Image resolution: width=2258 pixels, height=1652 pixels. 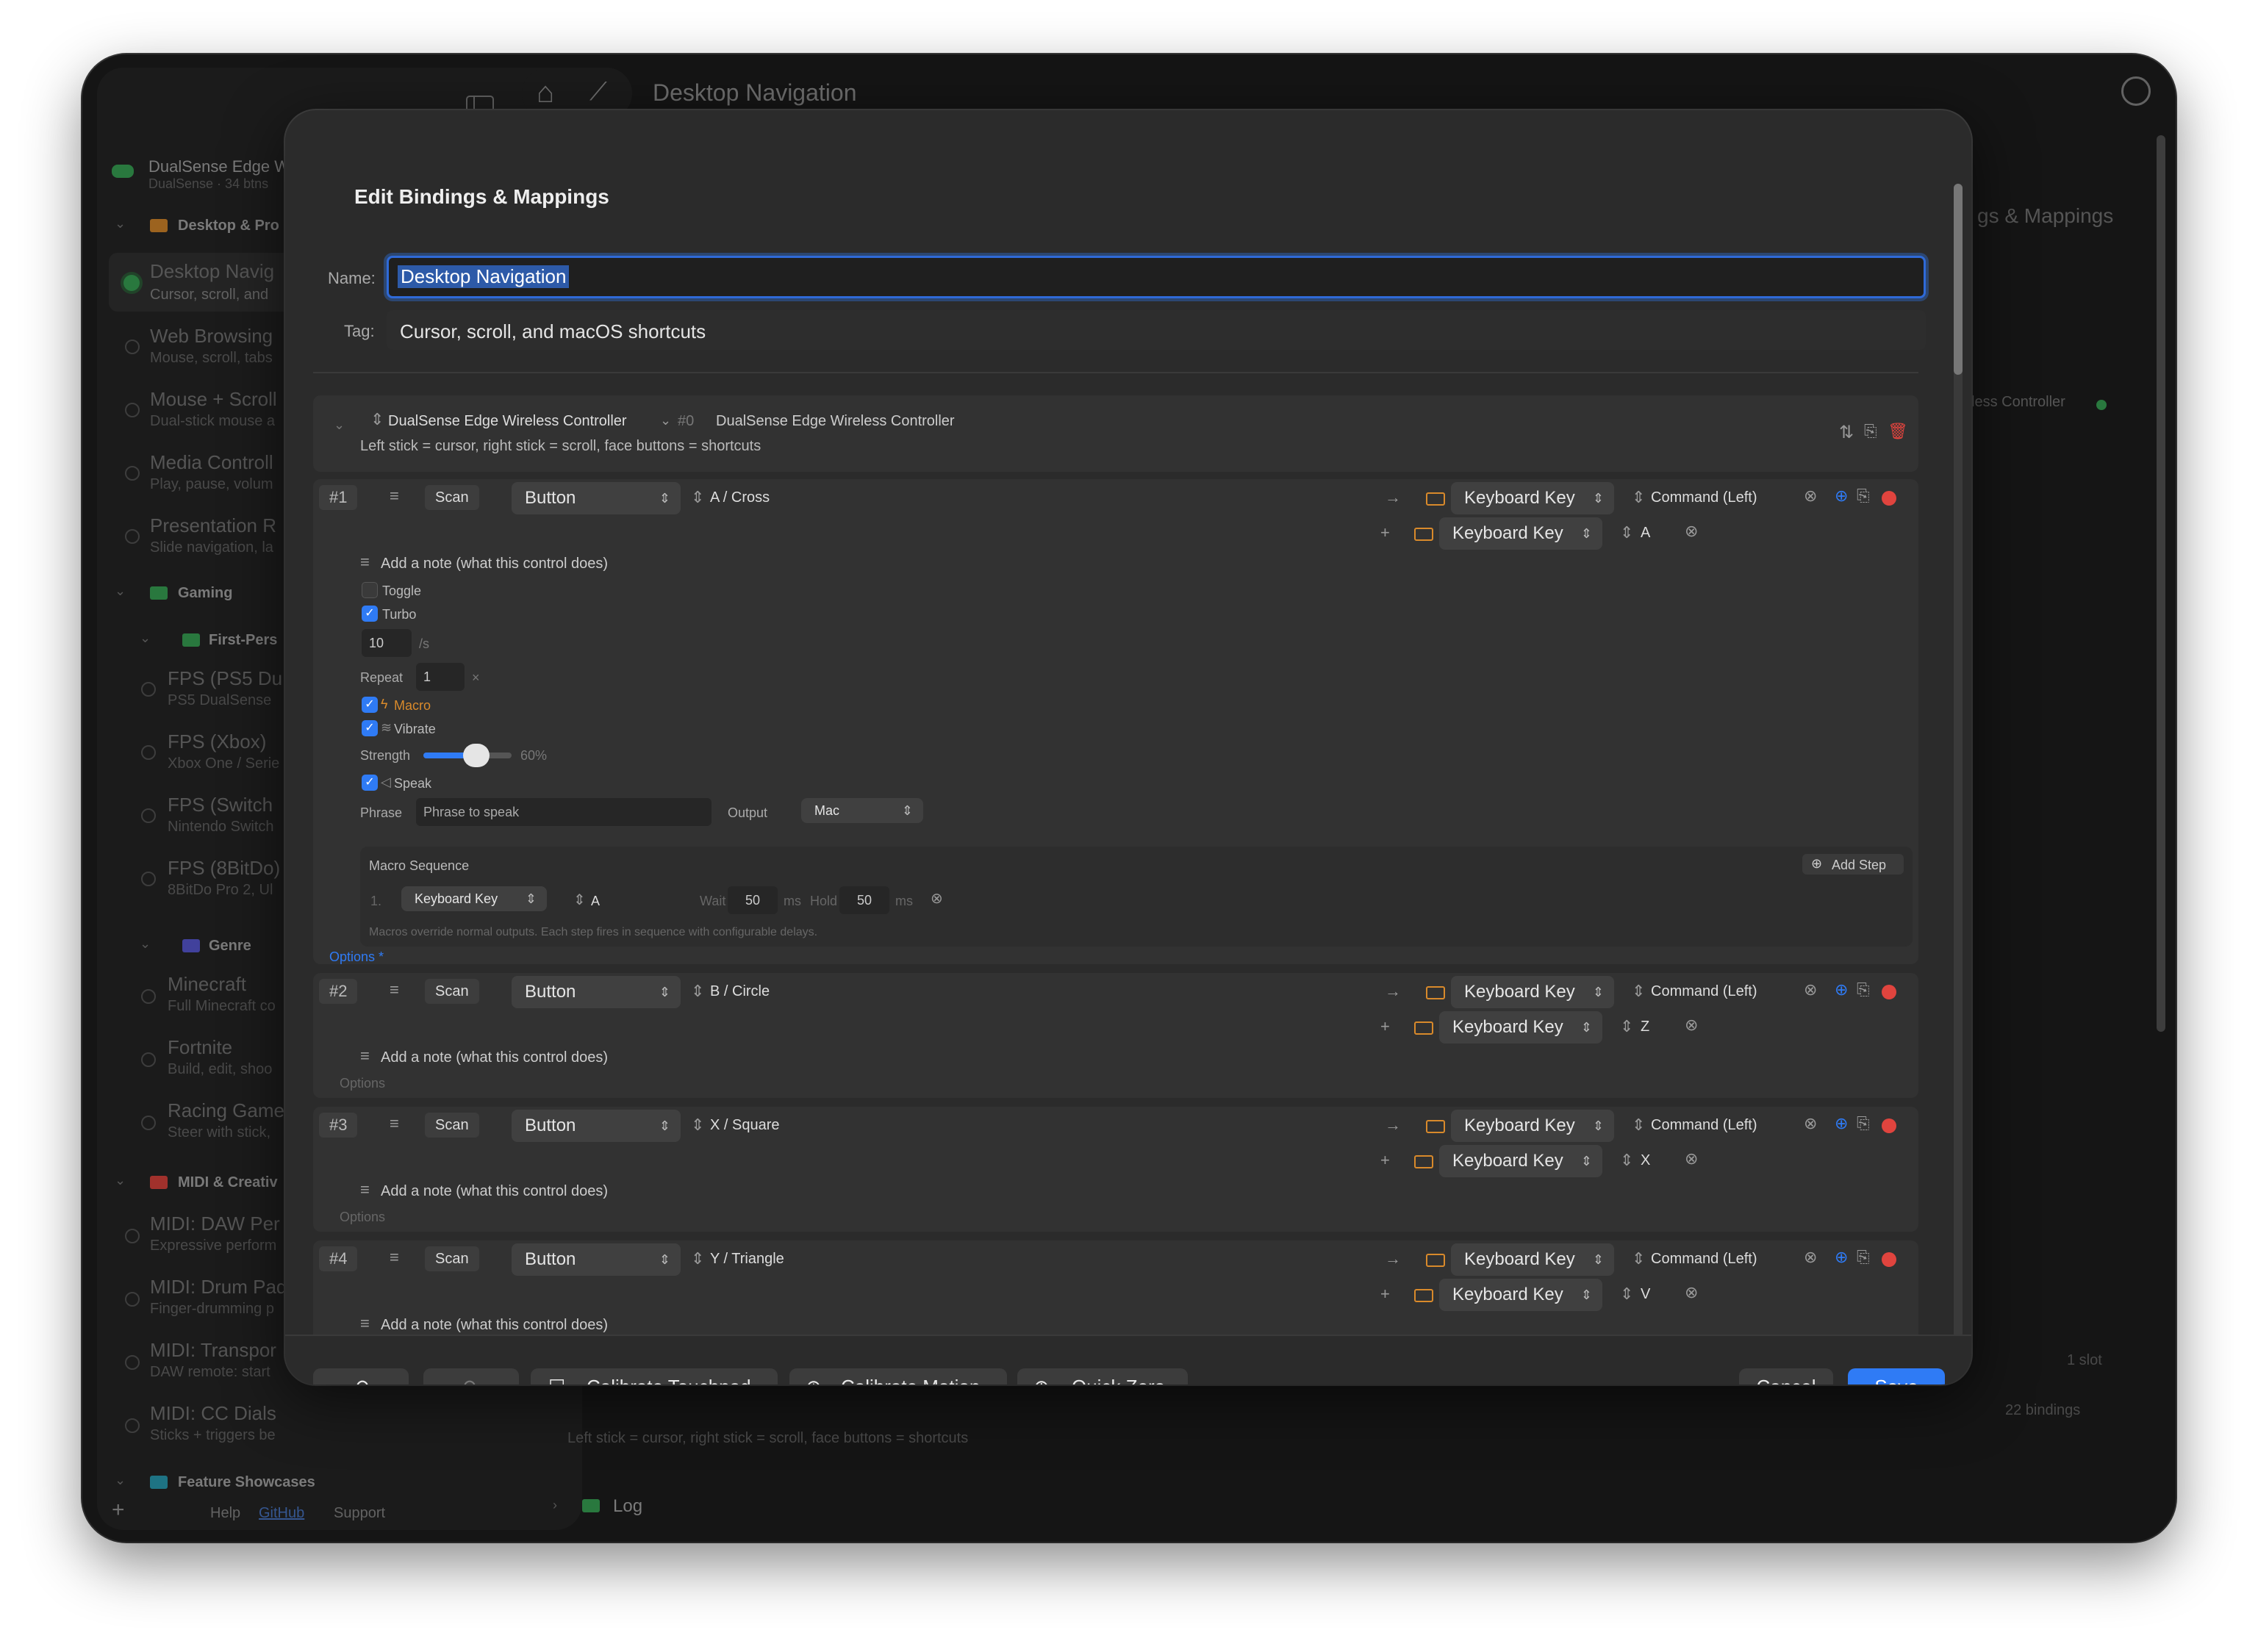 What do you see at coordinates (1102, 1376) in the screenshot?
I see `quick-zero-button: ⊕ Quick Zero` at bounding box center [1102, 1376].